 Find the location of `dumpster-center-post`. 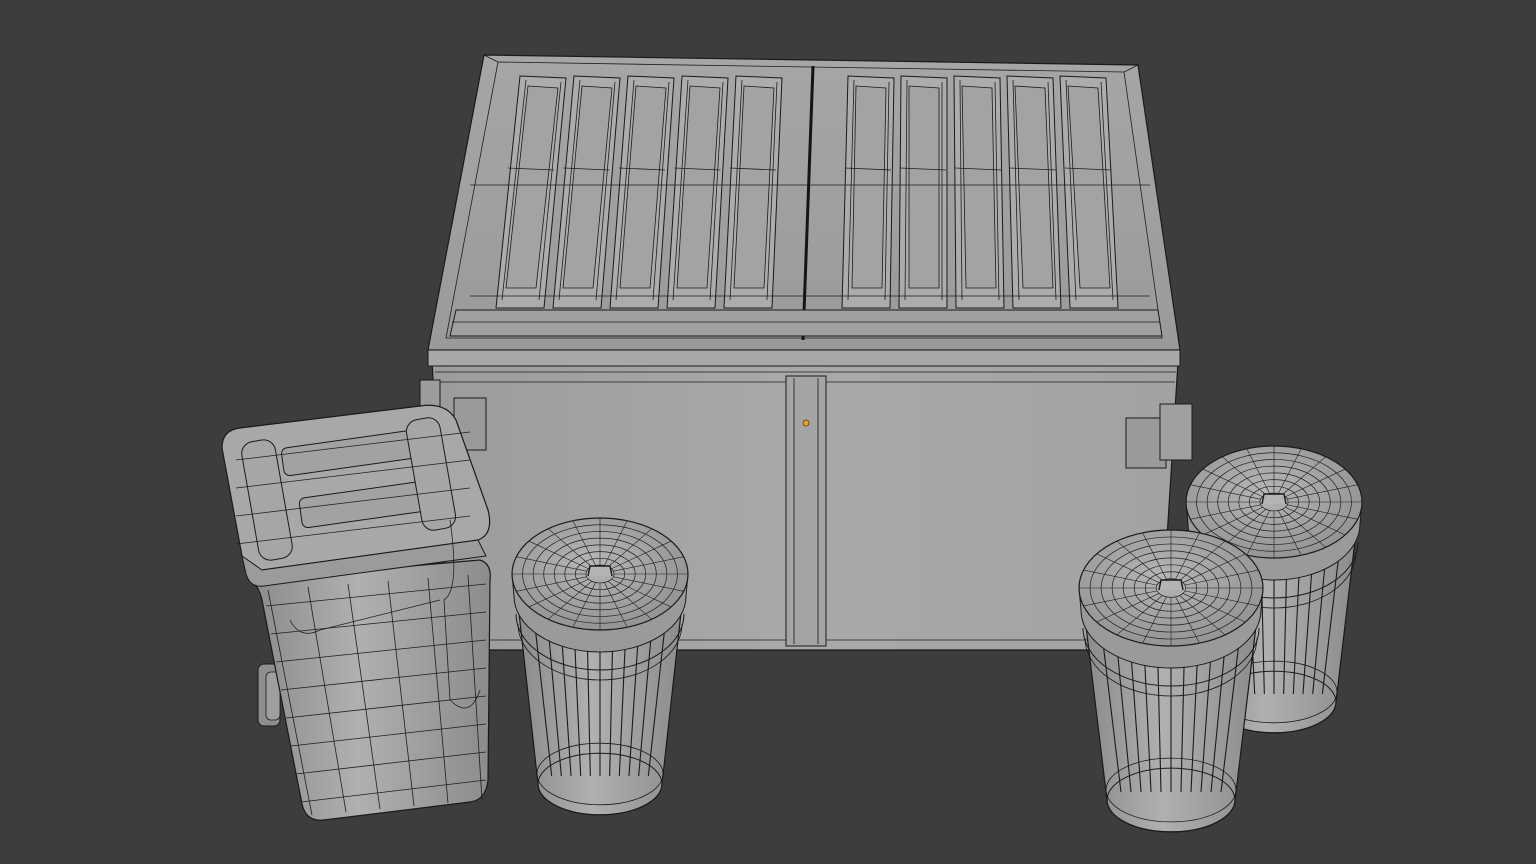

dumpster-center-post is located at coordinates (806, 511).